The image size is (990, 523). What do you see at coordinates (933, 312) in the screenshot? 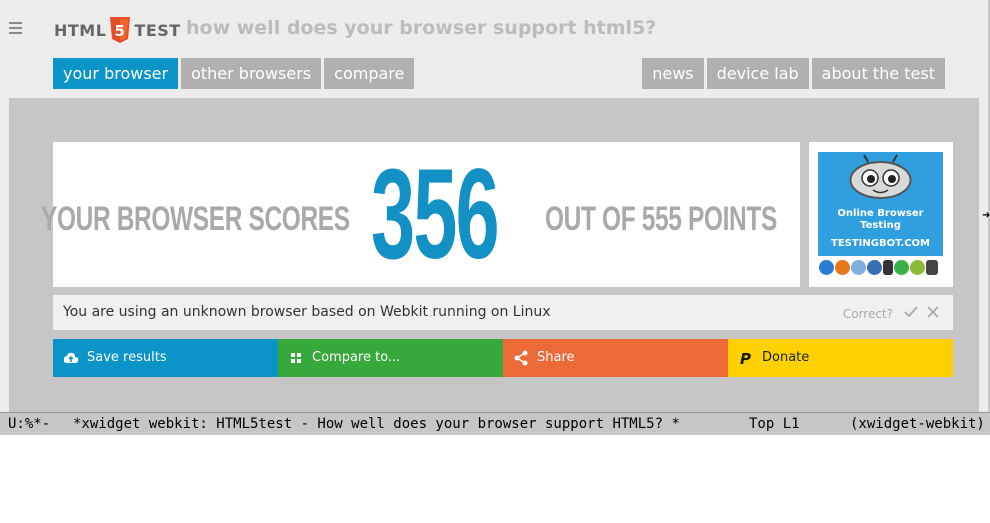
I see `reject-close-icon` at bounding box center [933, 312].